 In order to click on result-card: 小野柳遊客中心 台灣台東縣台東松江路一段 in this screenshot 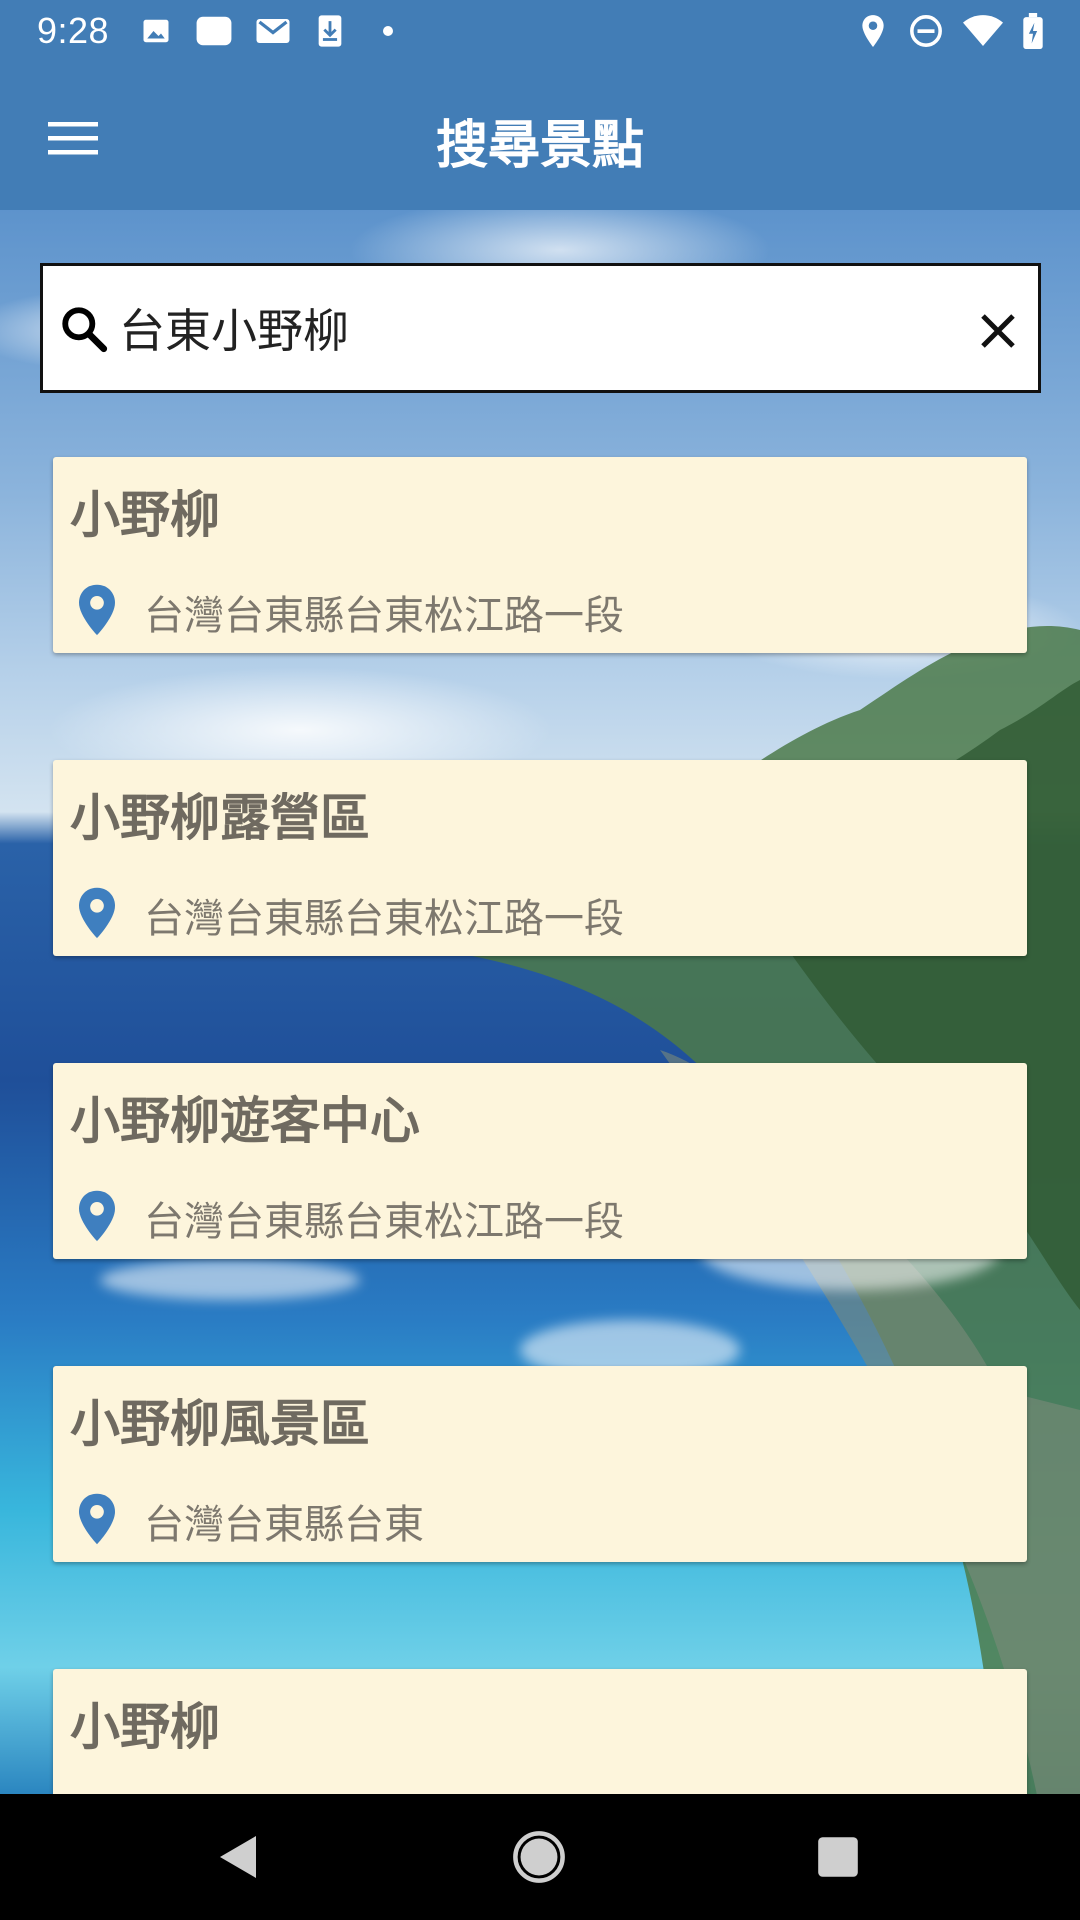, I will do `click(540, 1161)`.